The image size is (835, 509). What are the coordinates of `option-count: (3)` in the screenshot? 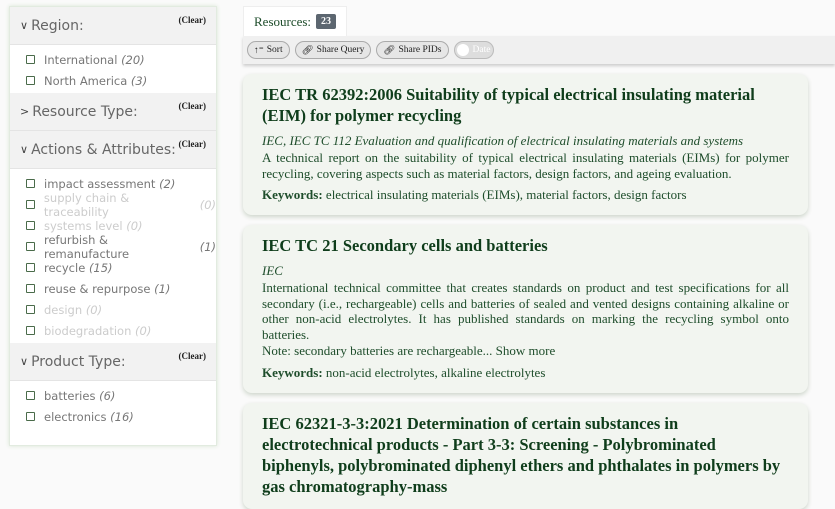 It's located at (139, 80).